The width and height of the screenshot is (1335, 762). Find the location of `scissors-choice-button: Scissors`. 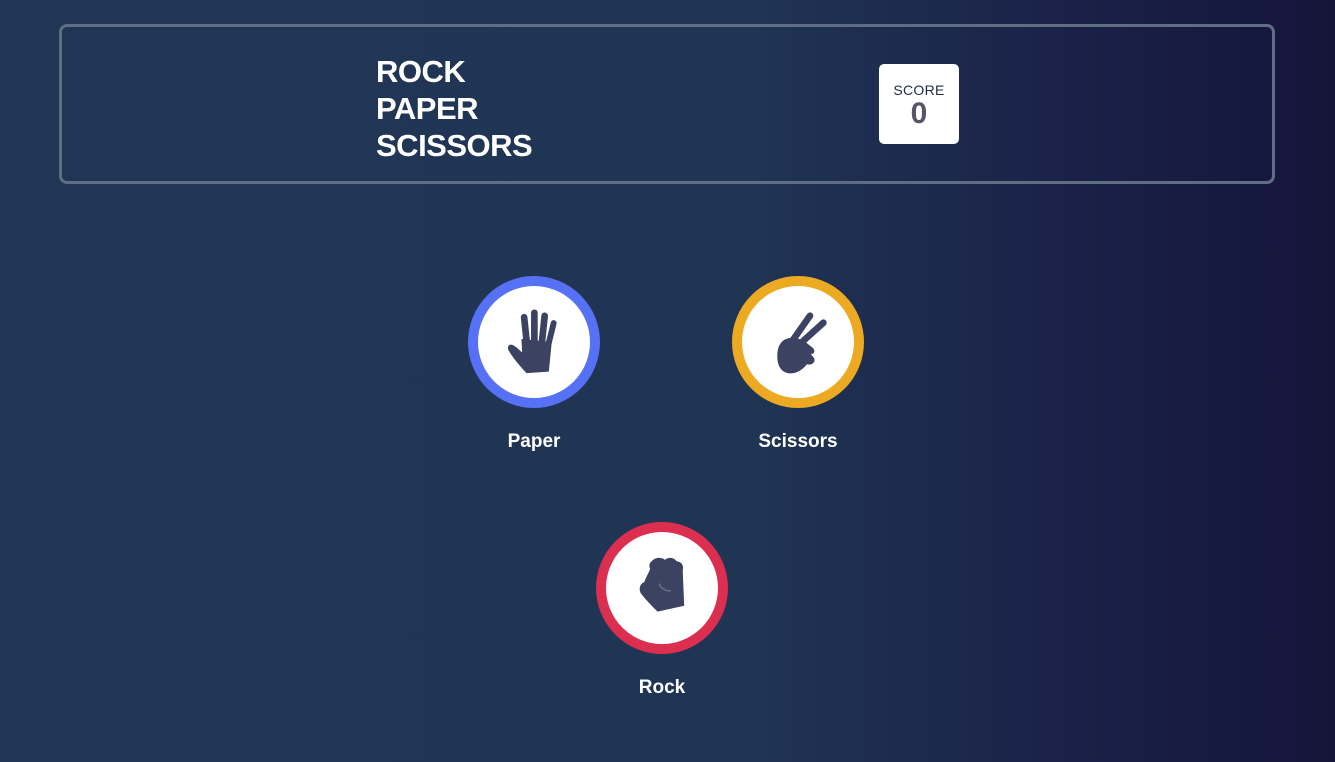

scissors-choice-button: Scissors is located at coordinates (798, 365).